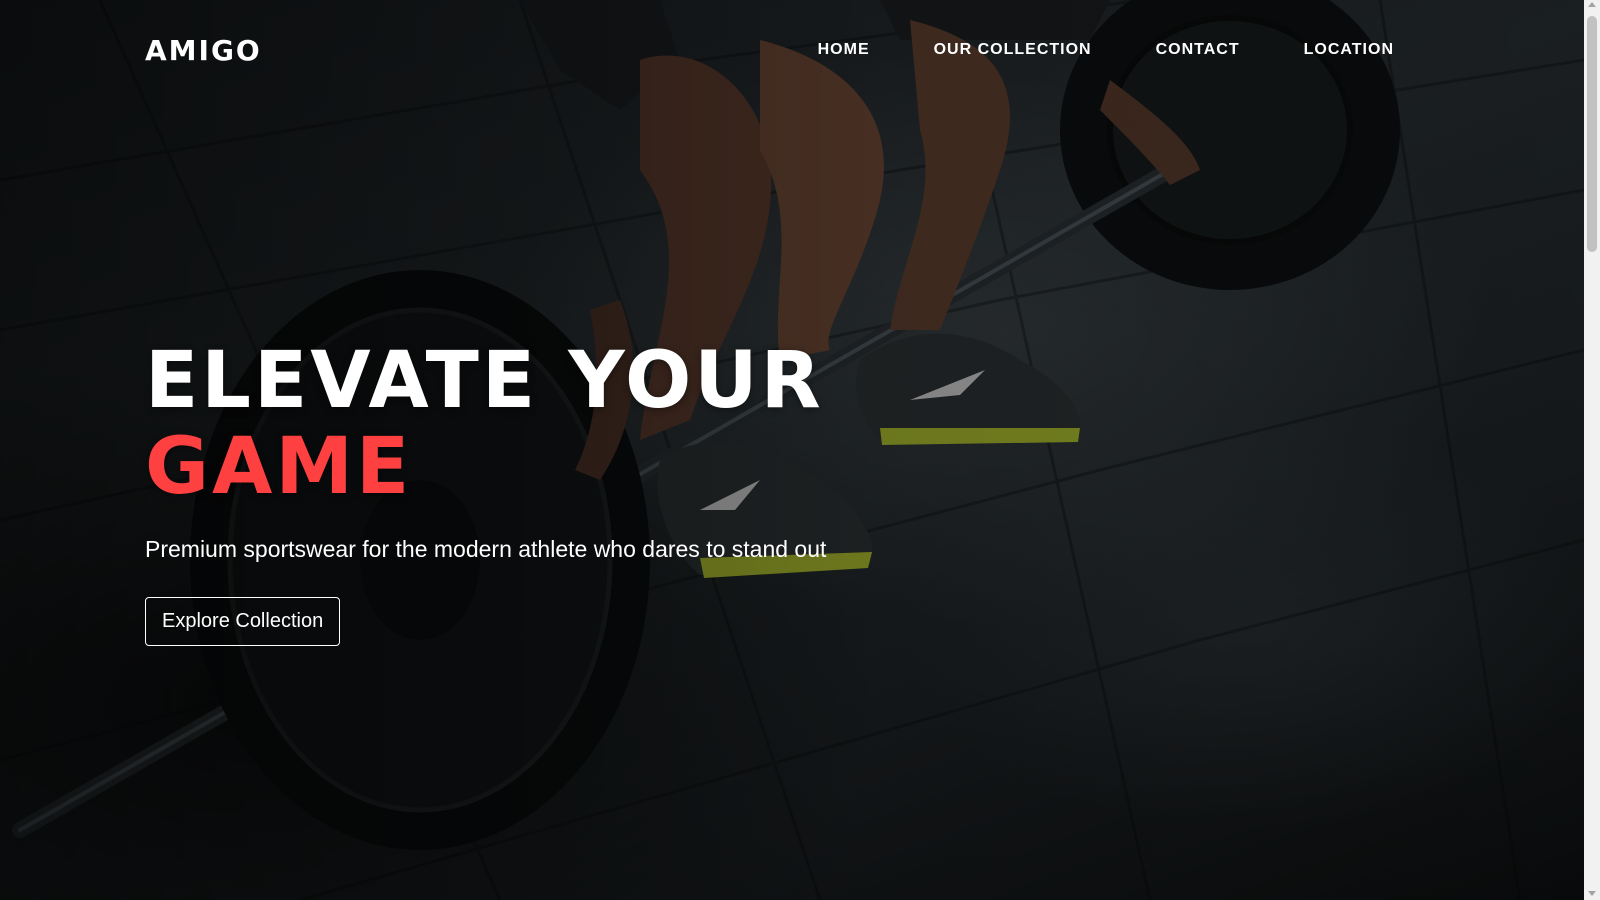 The height and width of the screenshot is (900, 1600). Describe the element at coordinates (484, 381) in the screenshot. I see `hero-headline-line1: ELEVATE YOUR` at that location.